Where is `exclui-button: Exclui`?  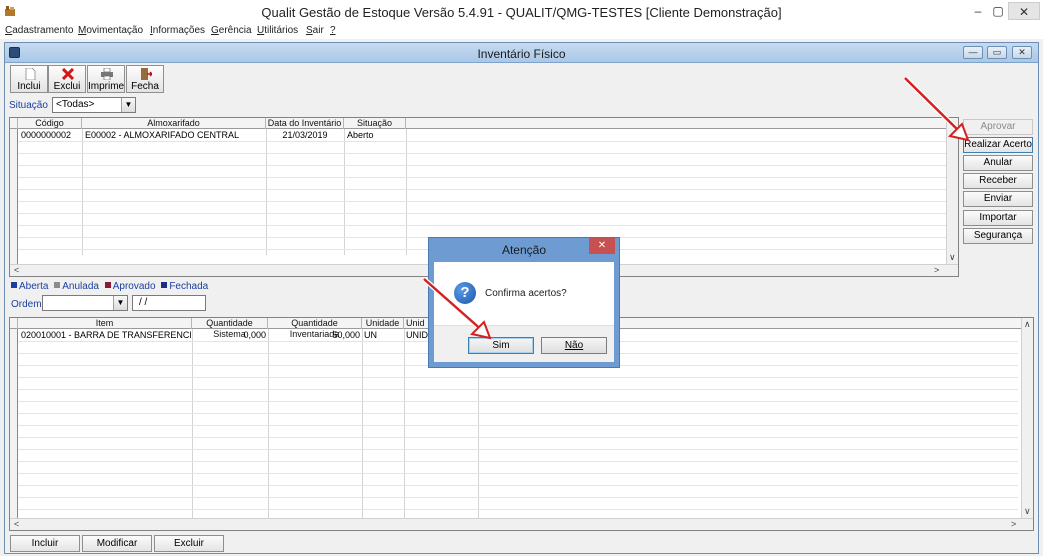 exclui-button: Exclui is located at coordinates (67, 79).